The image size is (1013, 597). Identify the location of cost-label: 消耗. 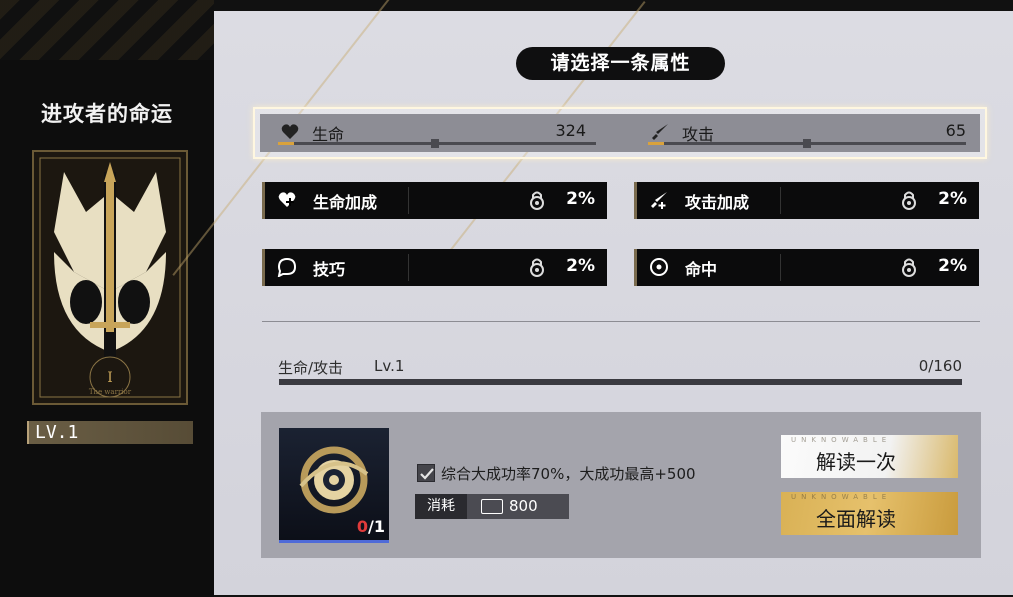
(441, 506).